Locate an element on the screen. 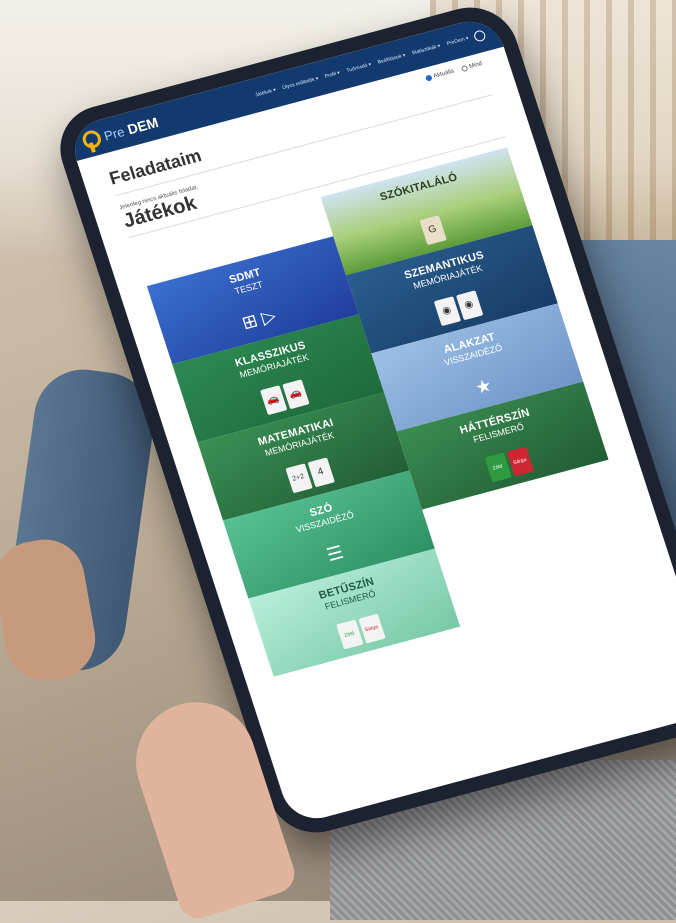 This screenshot has height=923, width=676. radio-all-dot is located at coordinates (464, 68).